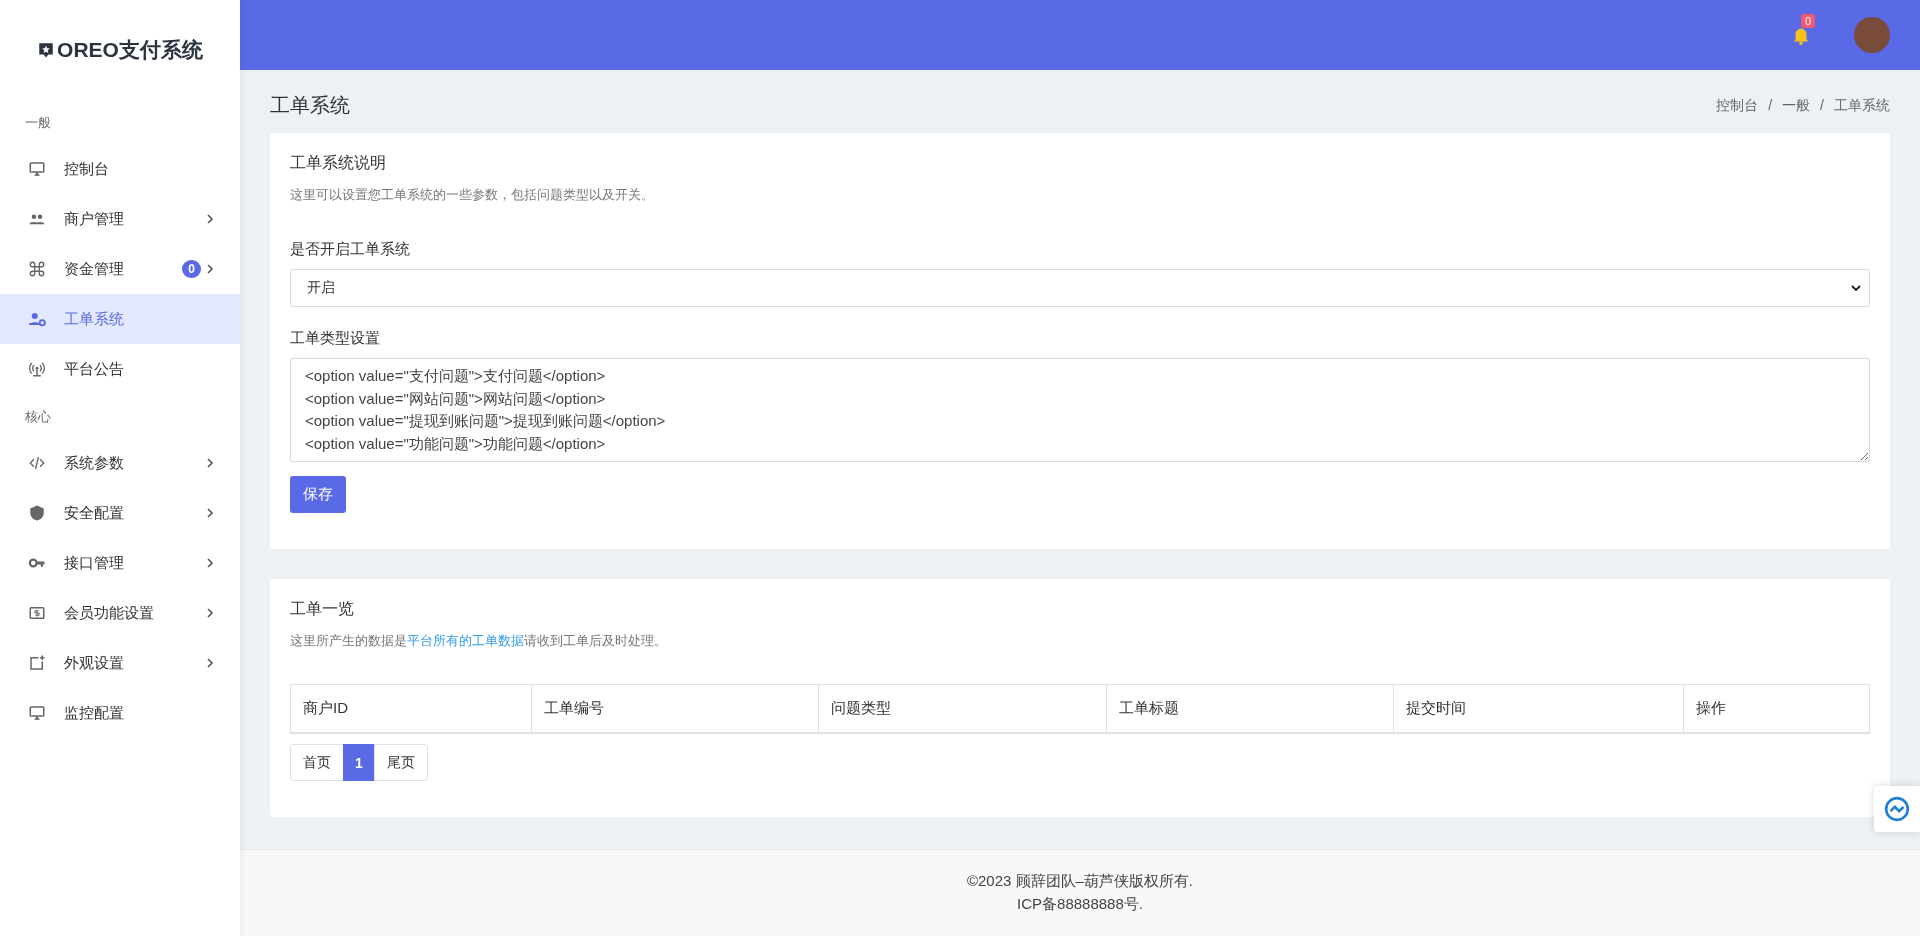 The width and height of the screenshot is (1920, 936). I want to click on breadcrumb-item: 一般, so click(1796, 105).